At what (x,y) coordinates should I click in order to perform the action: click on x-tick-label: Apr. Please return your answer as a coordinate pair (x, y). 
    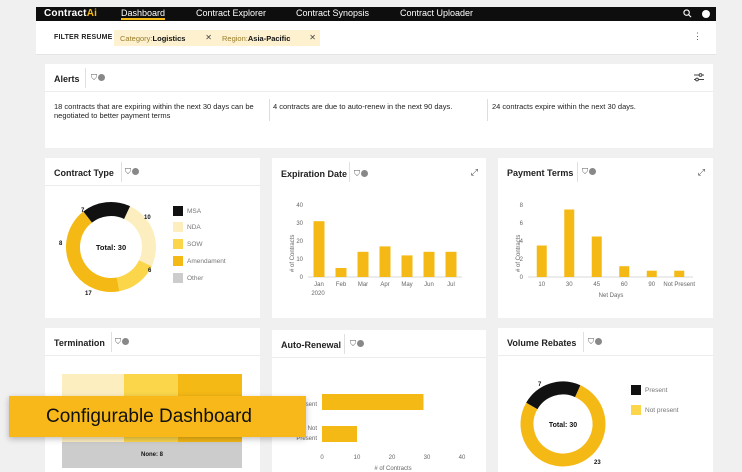
    Looking at the image, I should click on (384, 285).